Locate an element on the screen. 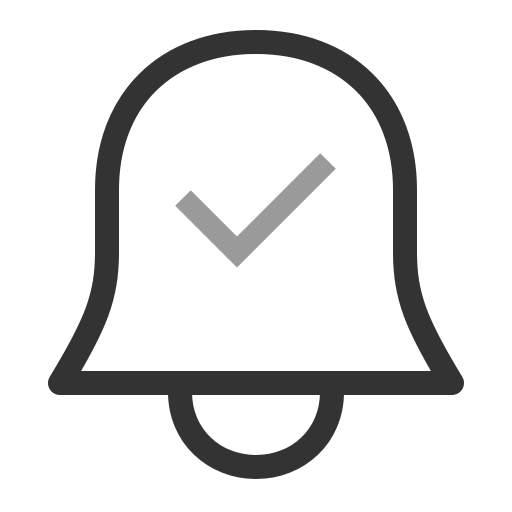 The height and width of the screenshot is (512, 512). check-mark-icon is located at coordinates (255, 210).